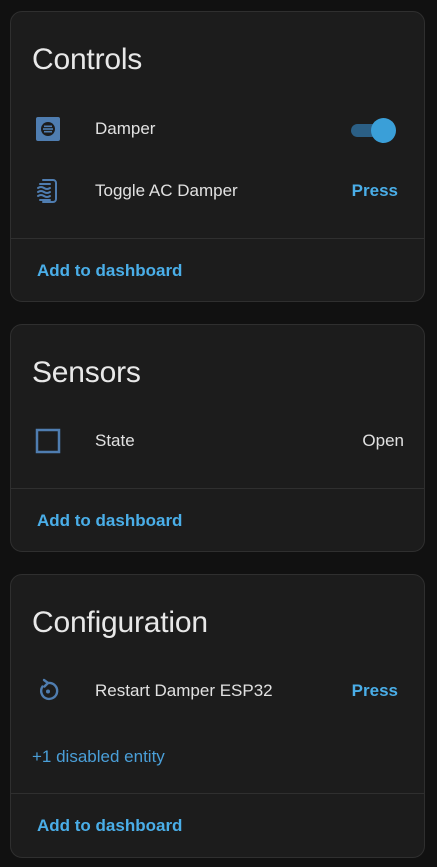  What do you see at coordinates (87, 59) in the screenshot?
I see `controls-title: Controls` at bounding box center [87, 59].